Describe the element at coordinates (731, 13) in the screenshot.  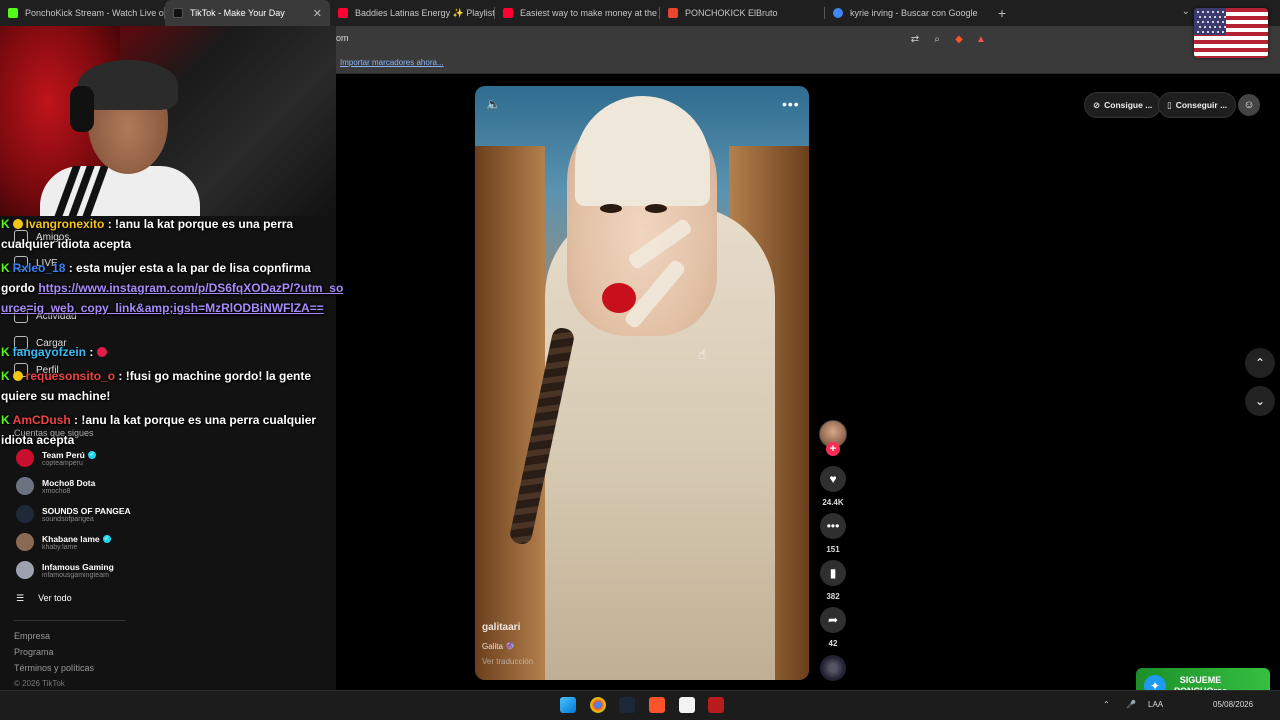
I see `tab-title: PONCHOKICK ElBruto` at that location.